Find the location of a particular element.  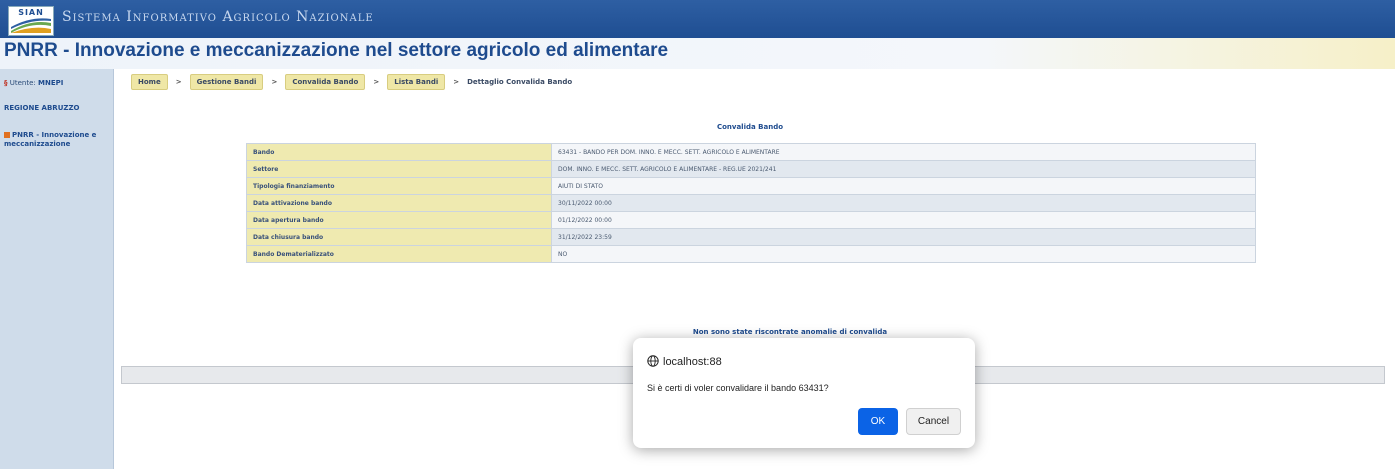

globe-icon is located at coordinates (653, 361).